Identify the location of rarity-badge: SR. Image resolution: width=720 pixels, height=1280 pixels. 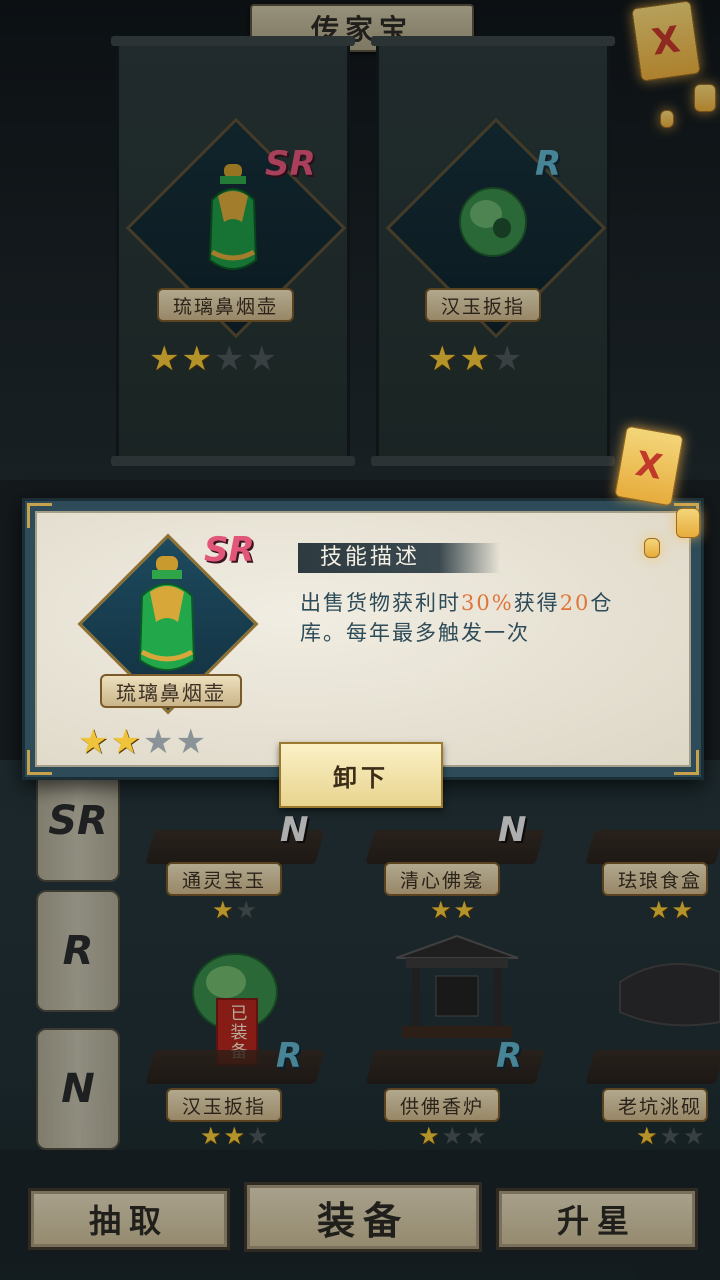
(229, 550).